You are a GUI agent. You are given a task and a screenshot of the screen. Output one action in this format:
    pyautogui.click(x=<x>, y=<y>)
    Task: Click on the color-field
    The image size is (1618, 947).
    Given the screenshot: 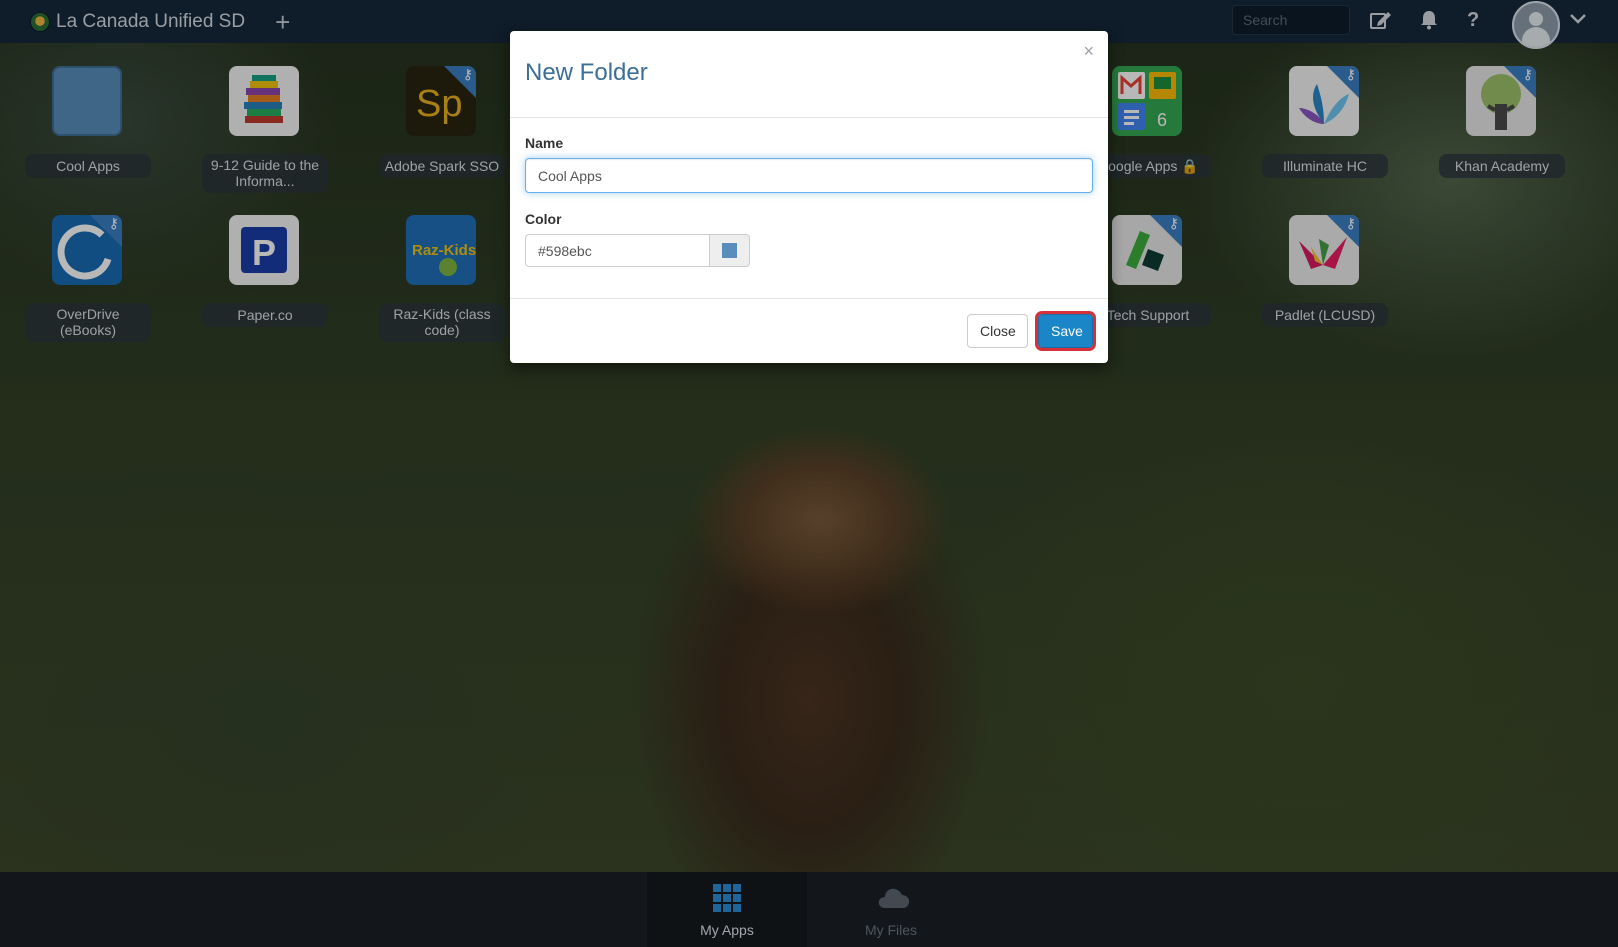 What is the action you would take?
    pyautogui.click(x=617, y=250)
    